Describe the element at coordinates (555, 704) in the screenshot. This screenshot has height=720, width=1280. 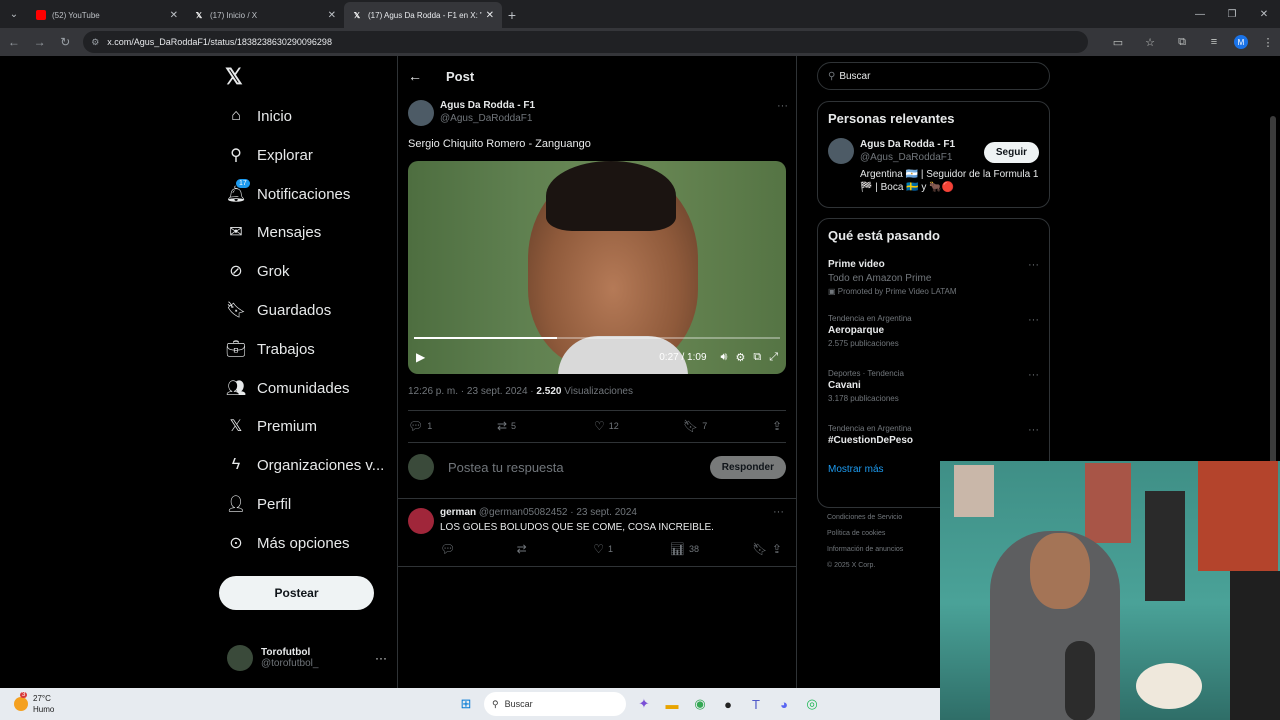
I see `taskbar-search: ⚲ Buscar` at that location.